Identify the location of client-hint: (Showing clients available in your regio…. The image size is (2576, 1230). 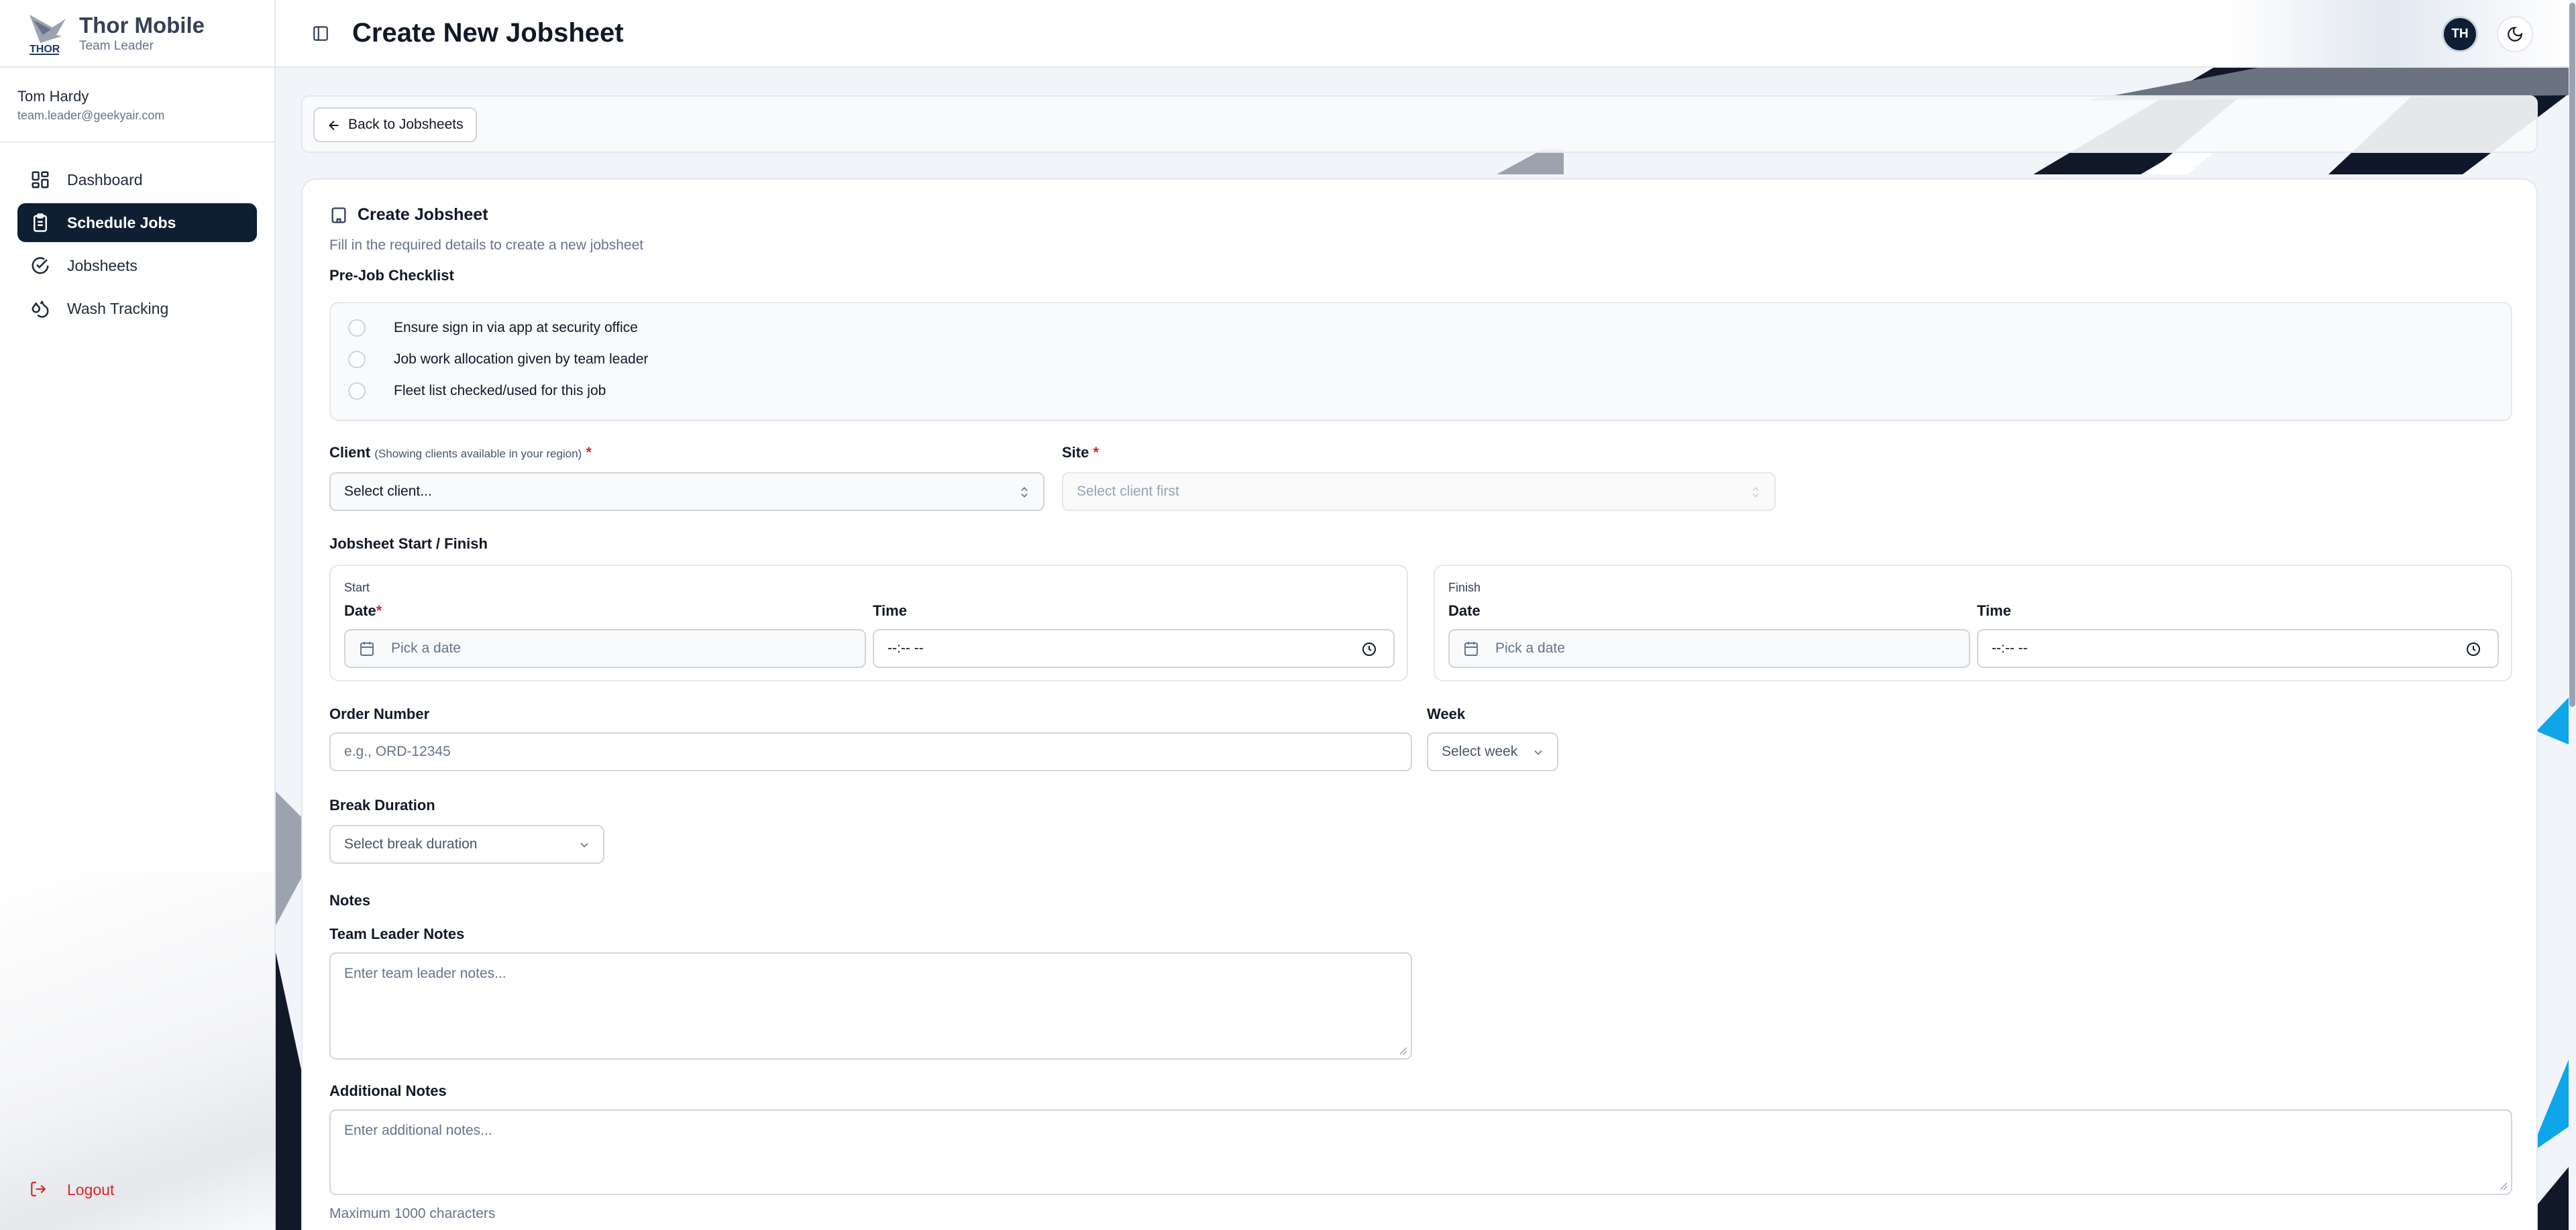
(478, 453).